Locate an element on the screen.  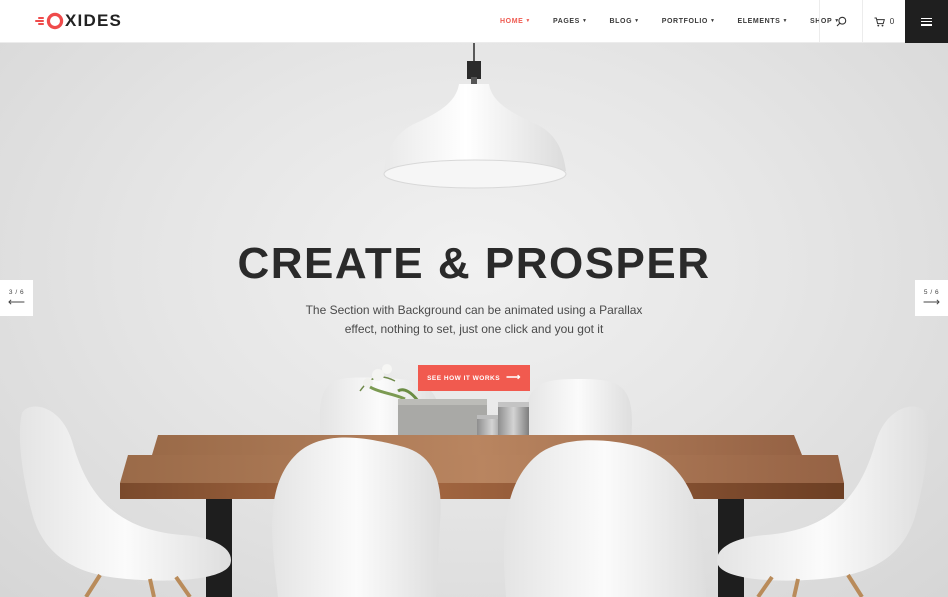
nav-item-elements: ELEMENTS ▼ is located at coordinates (763, 21).